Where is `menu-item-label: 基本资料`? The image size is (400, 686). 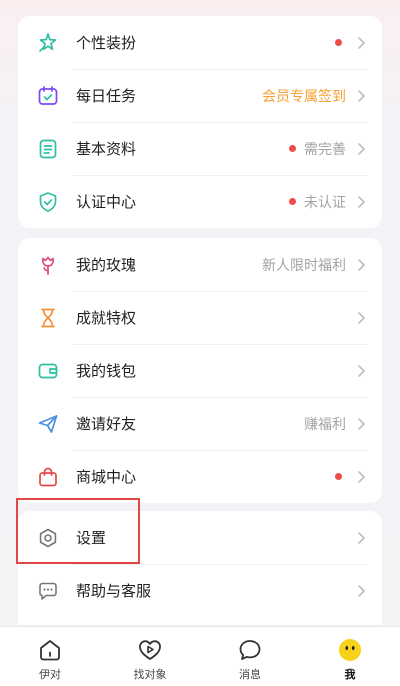 menu-item-label: 基本资料 is located at coordinates (106, 149).